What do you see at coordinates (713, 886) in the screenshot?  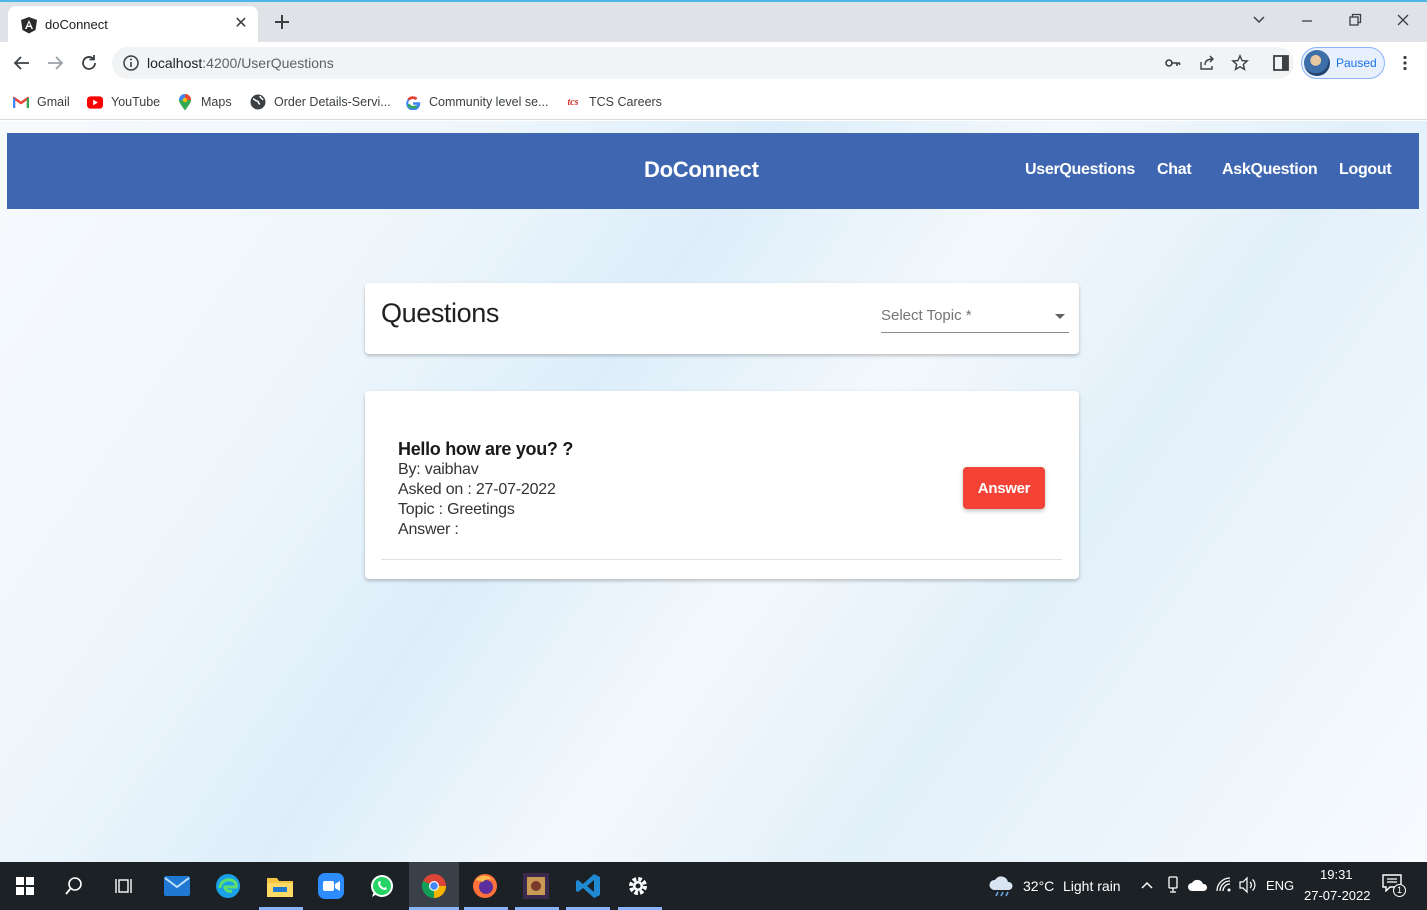 I see `windows-taskbar: 32°C Light rain ENG 19:31 27-07-2022 1` at bounding box center [713, 886].